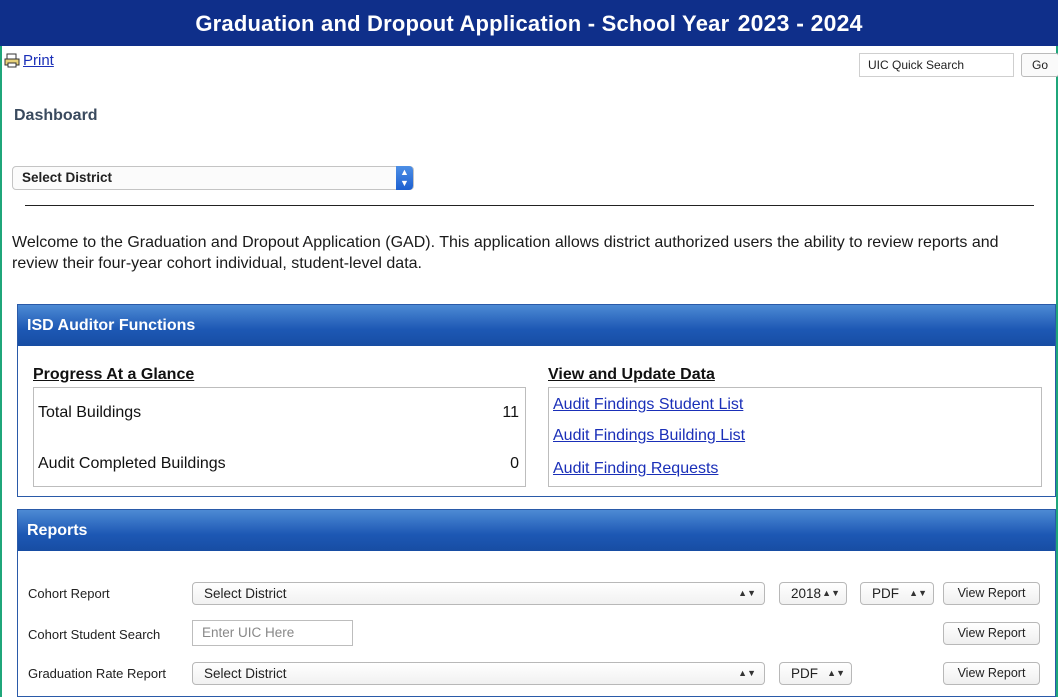  Describe the element at coordinates (649, 436) in the screenshot. I see `audit-findings-building-list-link: Audit Findings Building List` at that location.